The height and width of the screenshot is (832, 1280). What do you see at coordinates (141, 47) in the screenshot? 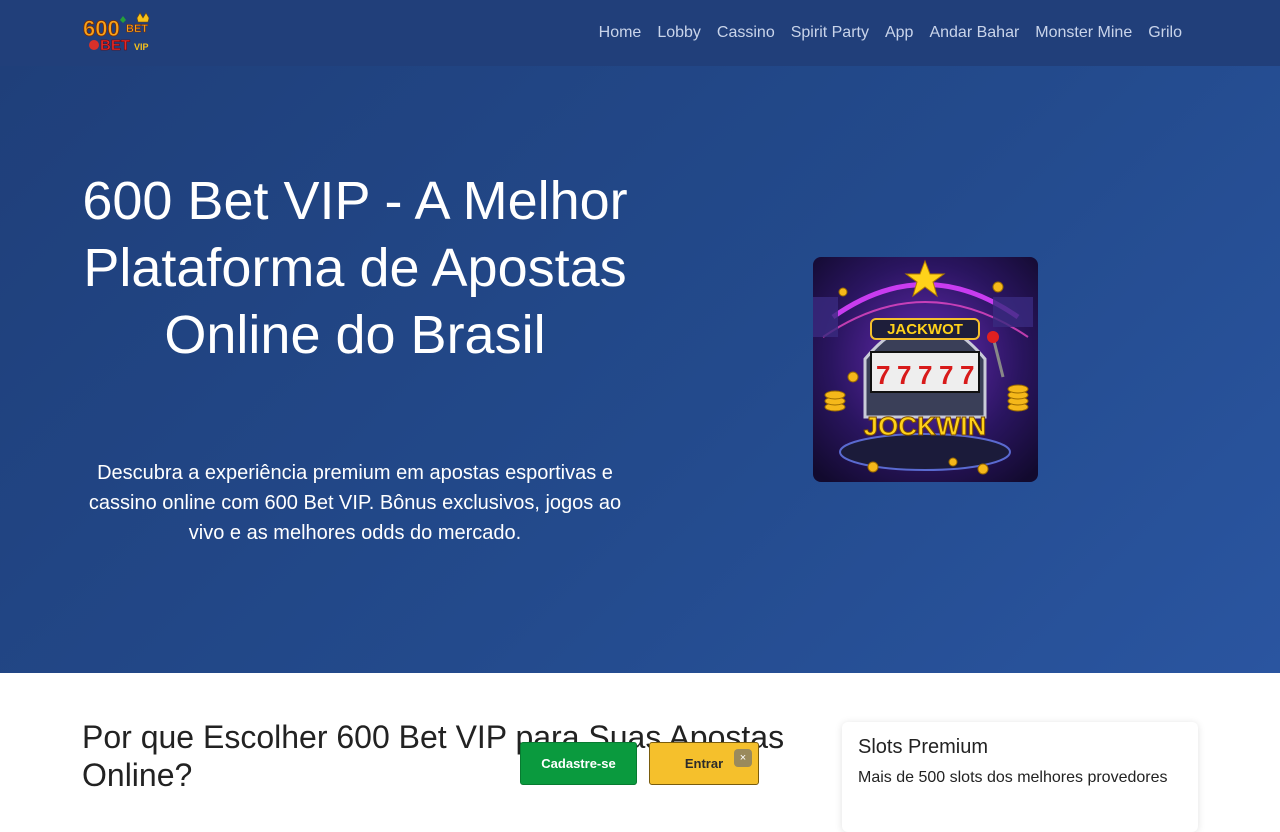
I see `svg-text: VIP` at bounding box center [141, 47].